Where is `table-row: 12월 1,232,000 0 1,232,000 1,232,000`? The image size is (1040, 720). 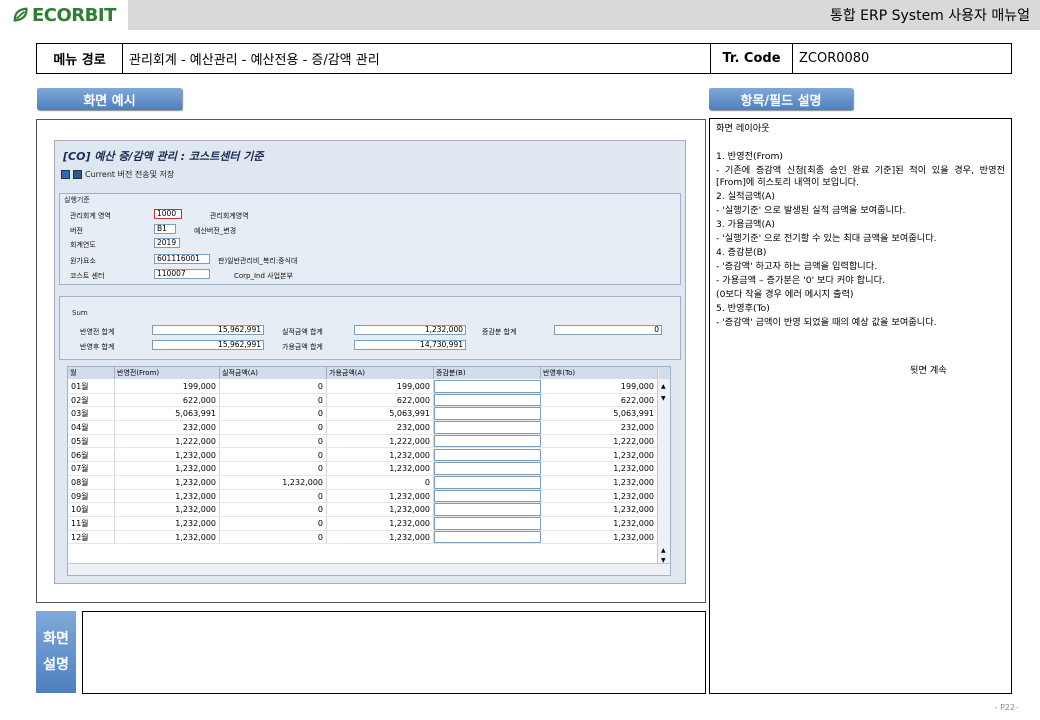 table-row: 12월 1,232,000 0 1,232,000 1,232,000 is located at coordinates (363, 537).